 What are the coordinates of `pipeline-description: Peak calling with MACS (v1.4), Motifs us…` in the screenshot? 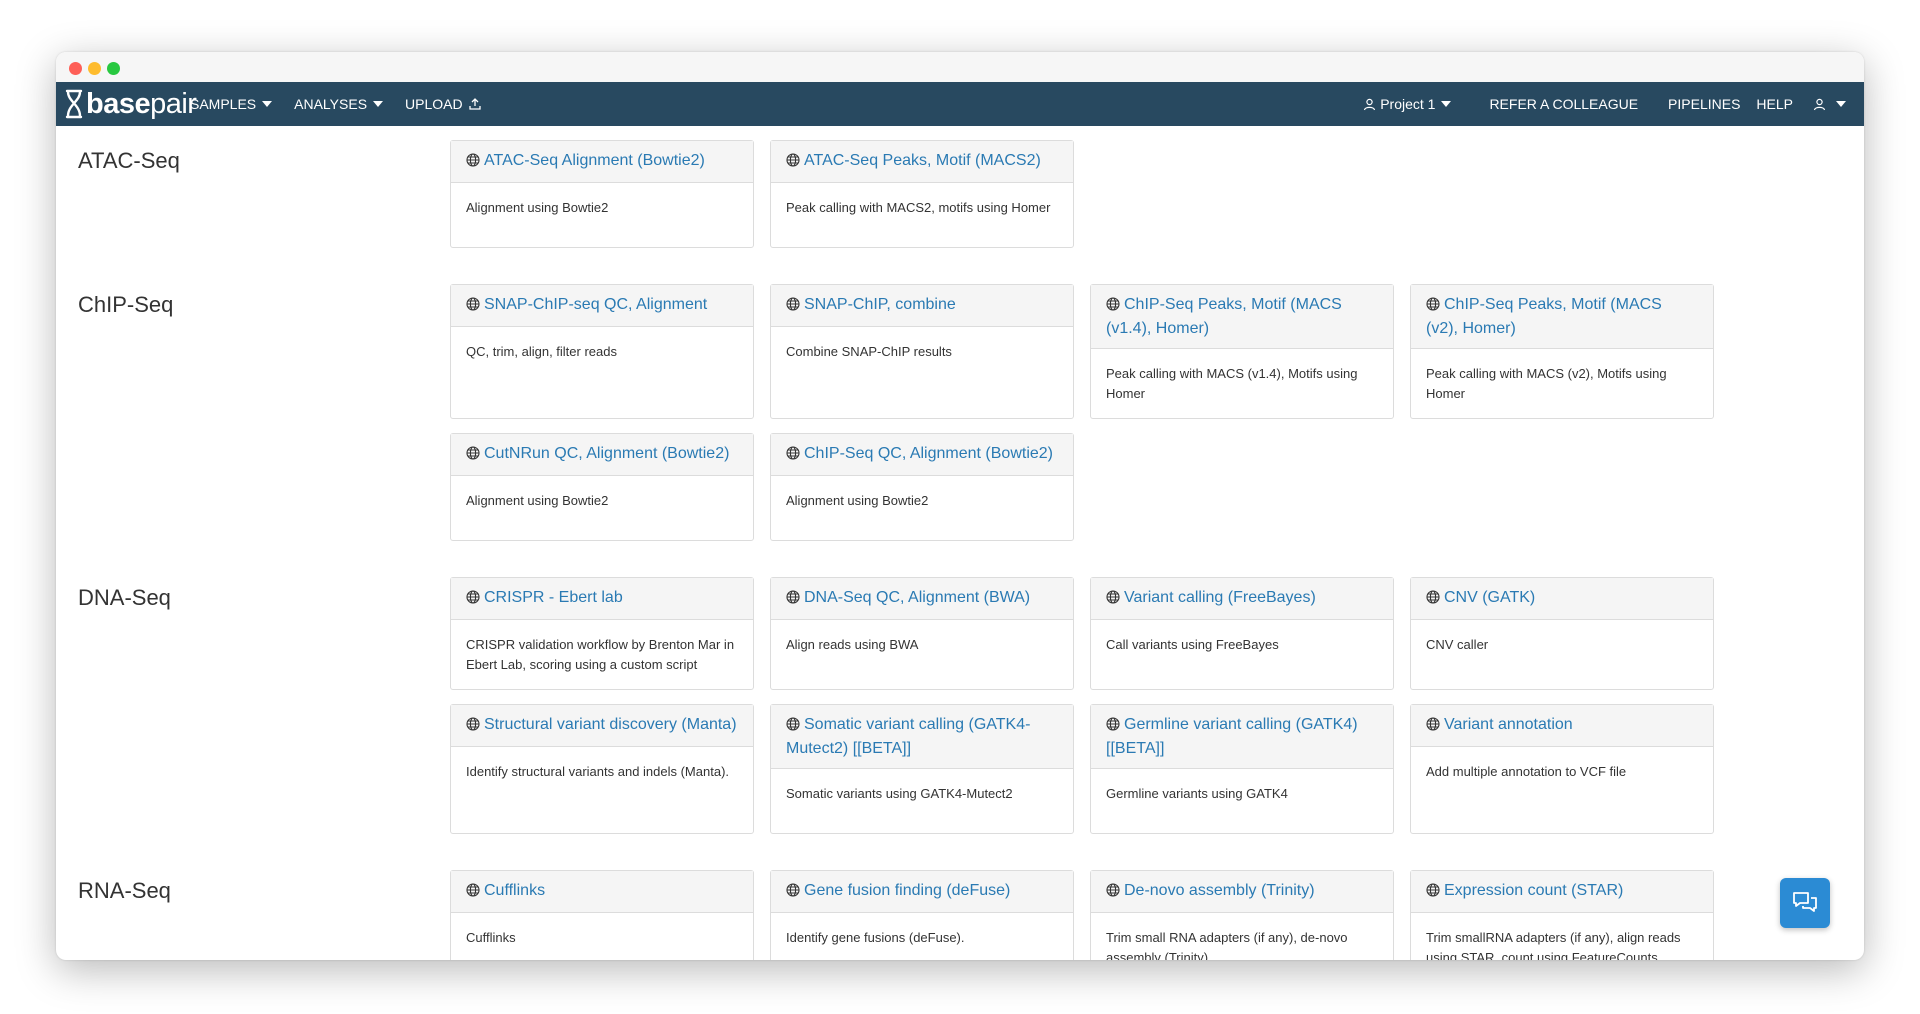 It's located at (1232, 383).